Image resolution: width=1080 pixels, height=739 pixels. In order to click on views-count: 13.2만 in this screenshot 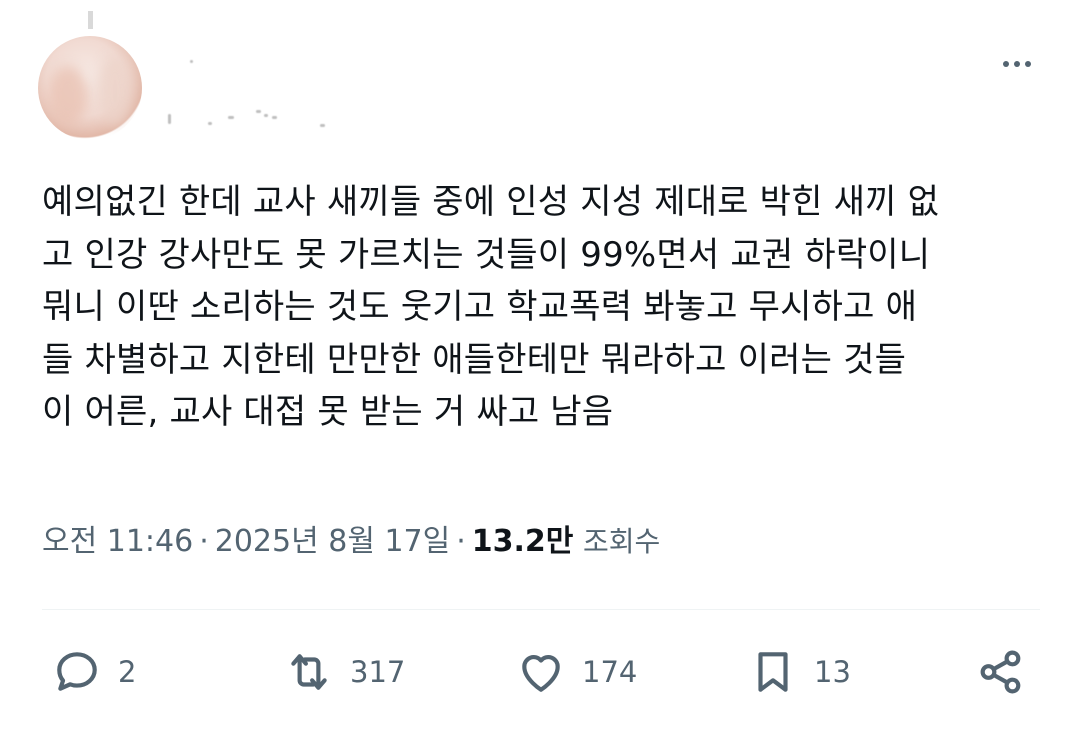, I will do `click(522, 541)`.